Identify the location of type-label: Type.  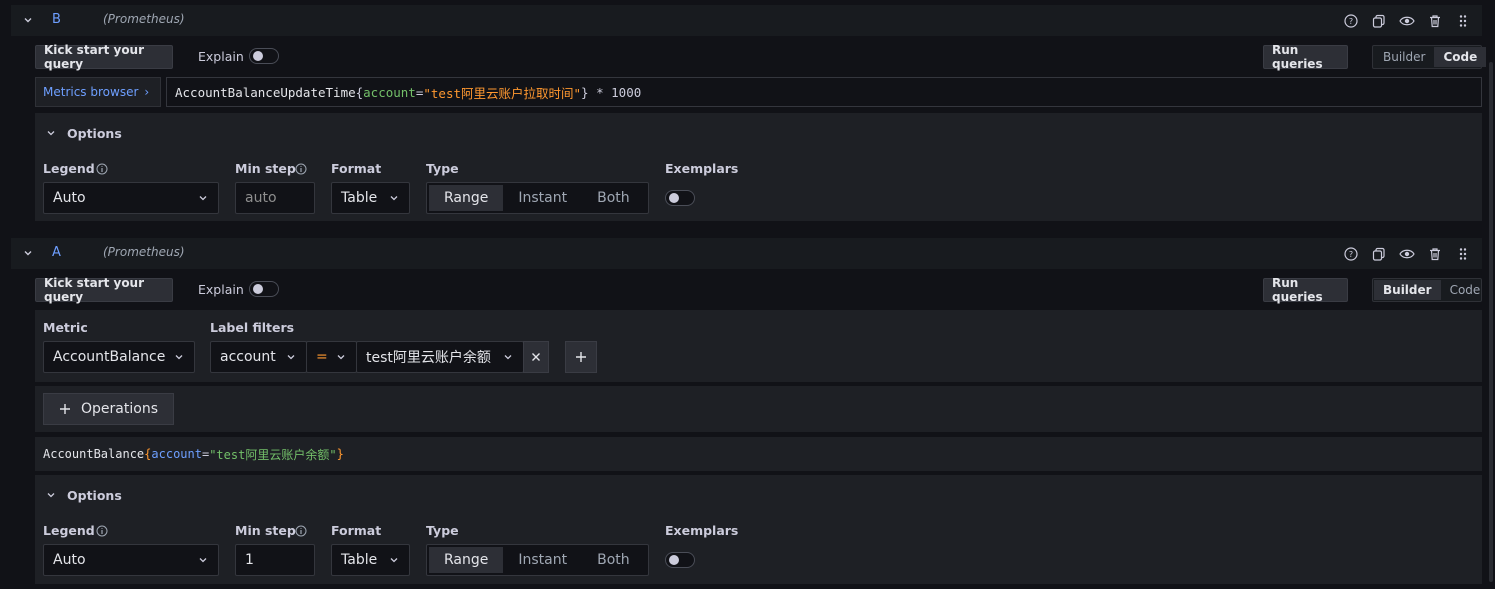
(442, 530).